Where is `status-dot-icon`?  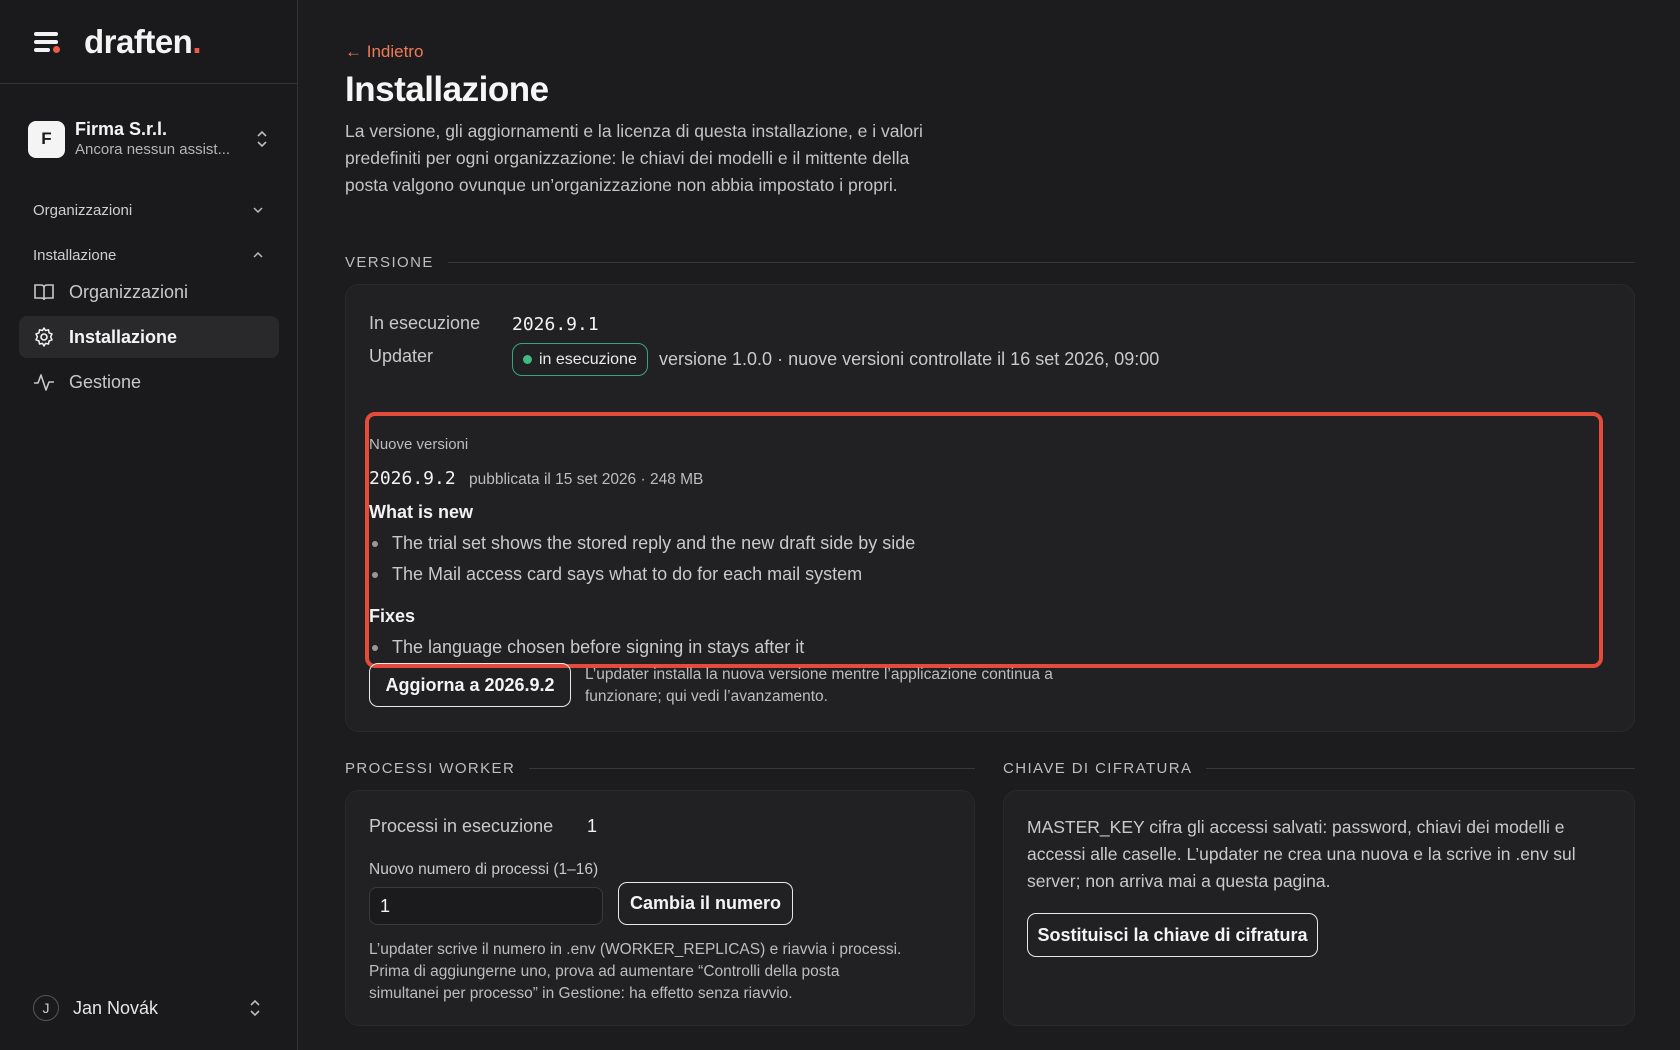 status-dot-icon is located at coordinates (527, 359).